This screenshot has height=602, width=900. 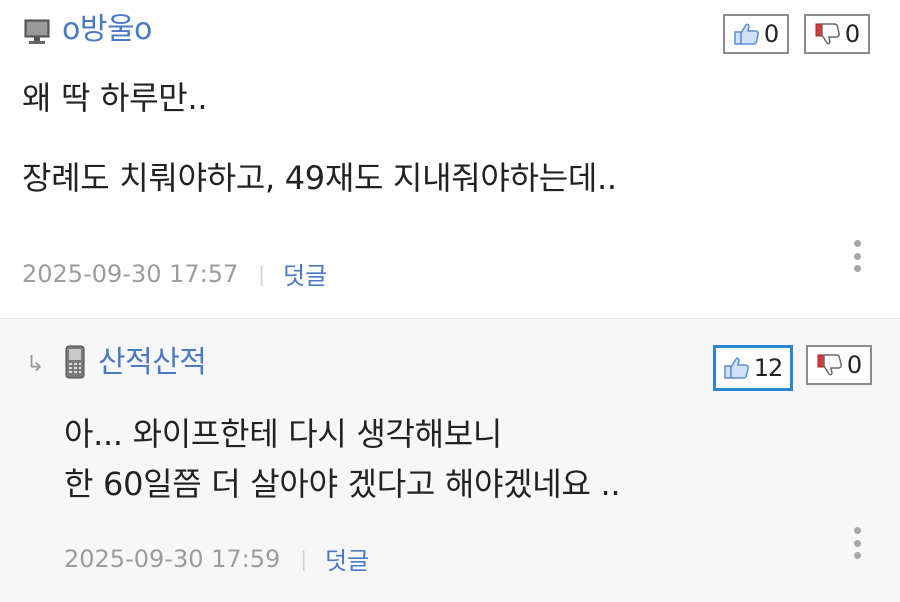 I want to click on like-button: 12, so click(x=753, y=368).